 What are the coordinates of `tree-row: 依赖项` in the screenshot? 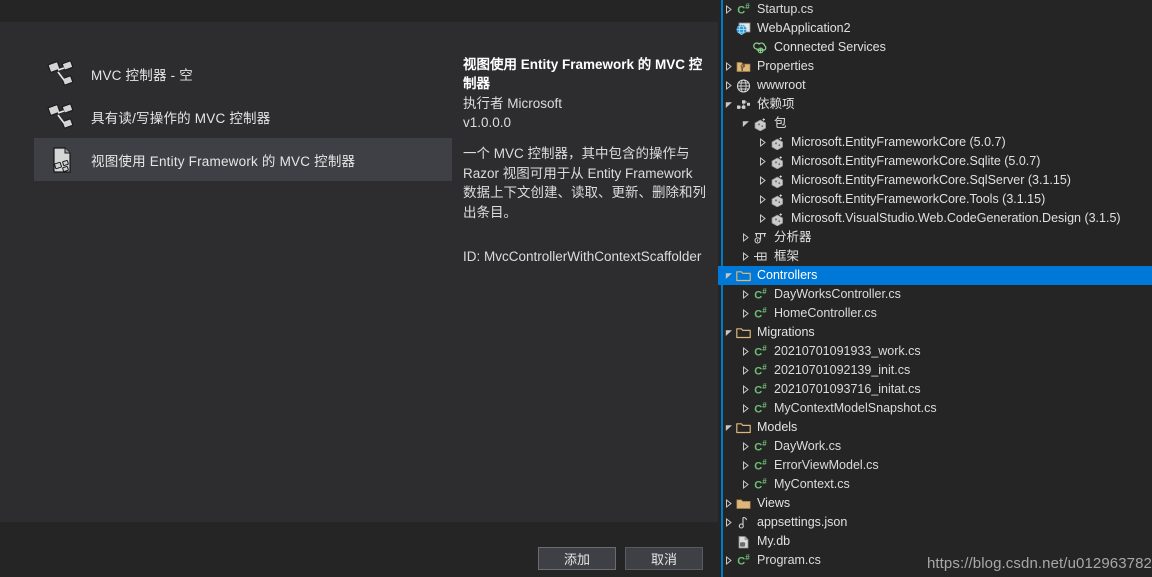 It's located at (935, 104).